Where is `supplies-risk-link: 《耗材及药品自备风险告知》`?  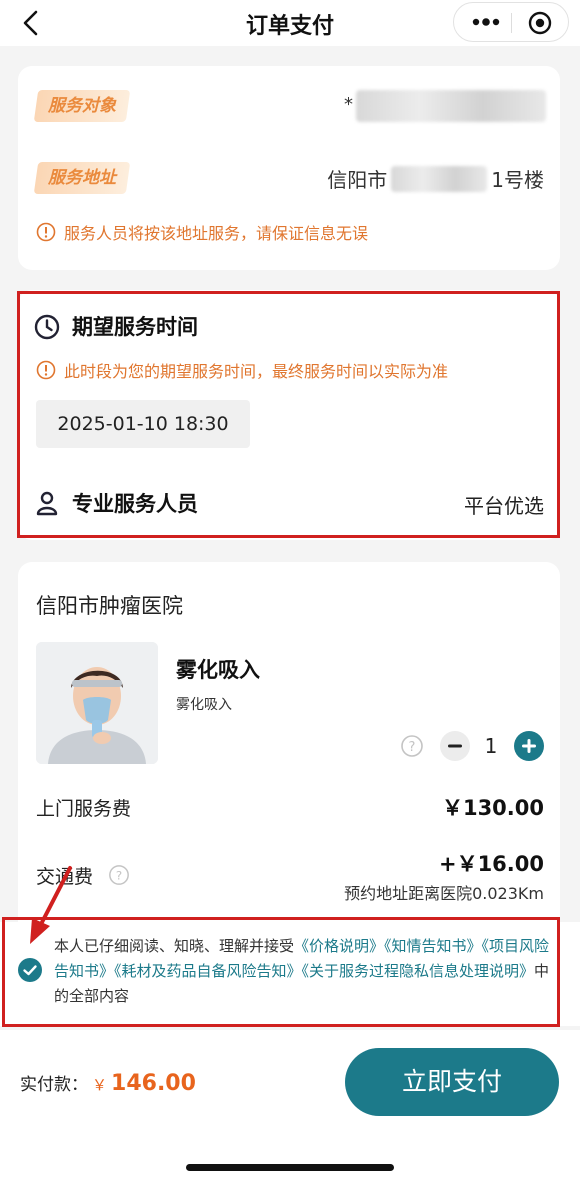 supplies-risk-link: 《耗材及药品自备风险告知》 is located at coordinates (208, 971).